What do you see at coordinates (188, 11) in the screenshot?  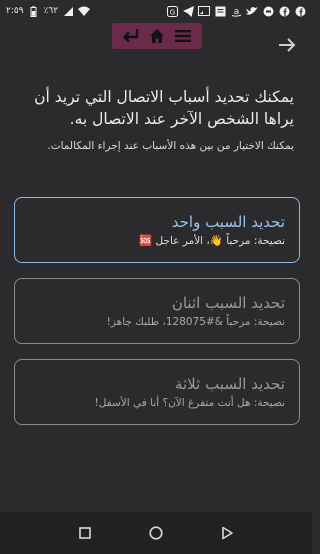 I see `telegram-icon` at bounding box center [188, 11].